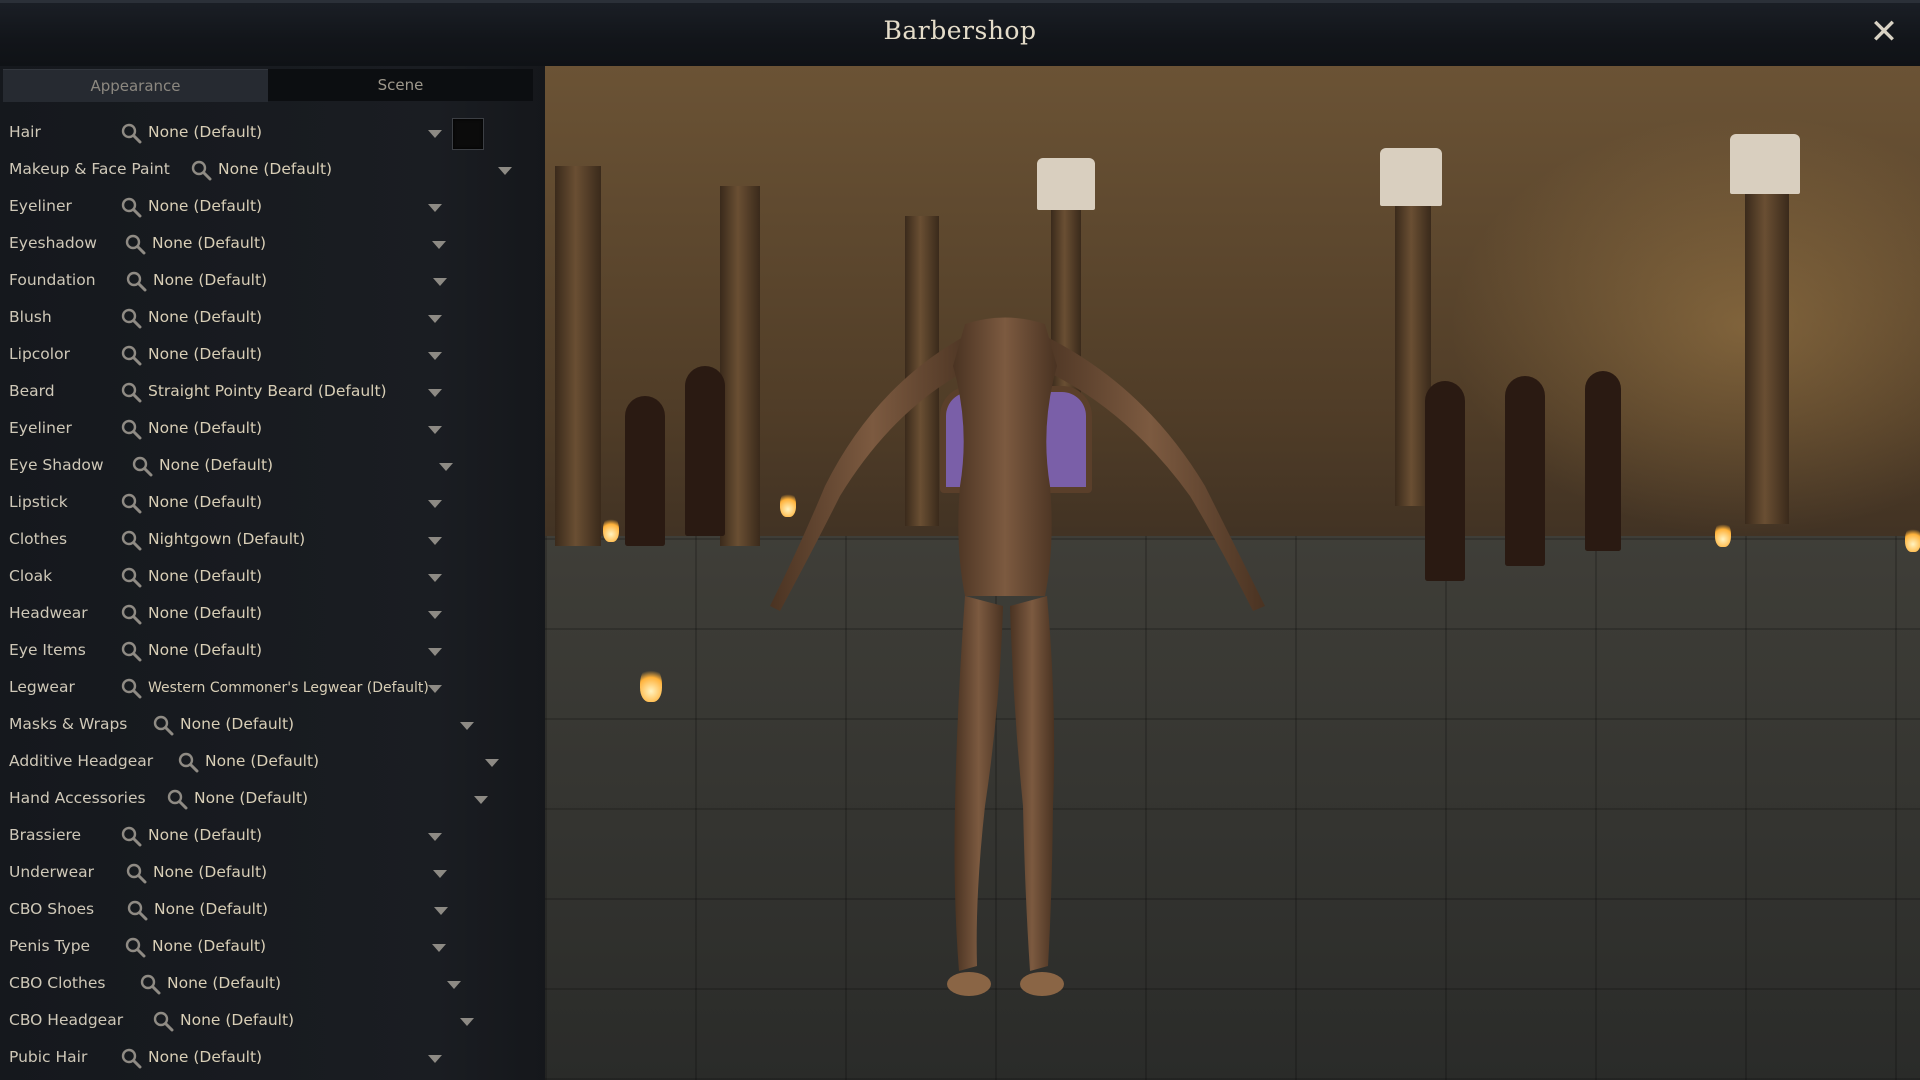 The height and width of the screenshot is (1080, 1920). I want to click on tab-bar: Appearance Scene, so click(268, 85).